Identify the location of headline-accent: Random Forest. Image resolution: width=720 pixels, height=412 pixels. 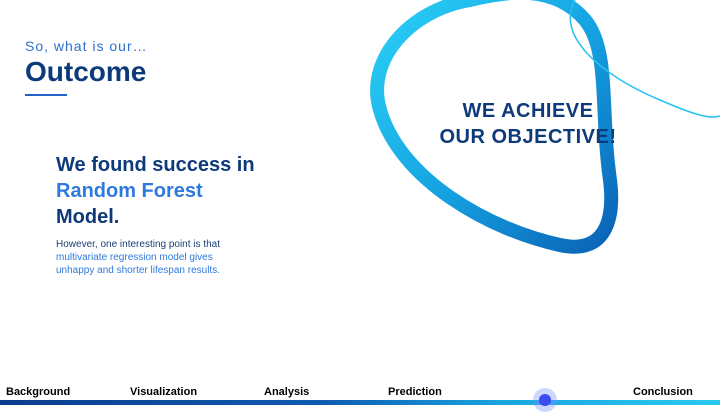
(129, 191).